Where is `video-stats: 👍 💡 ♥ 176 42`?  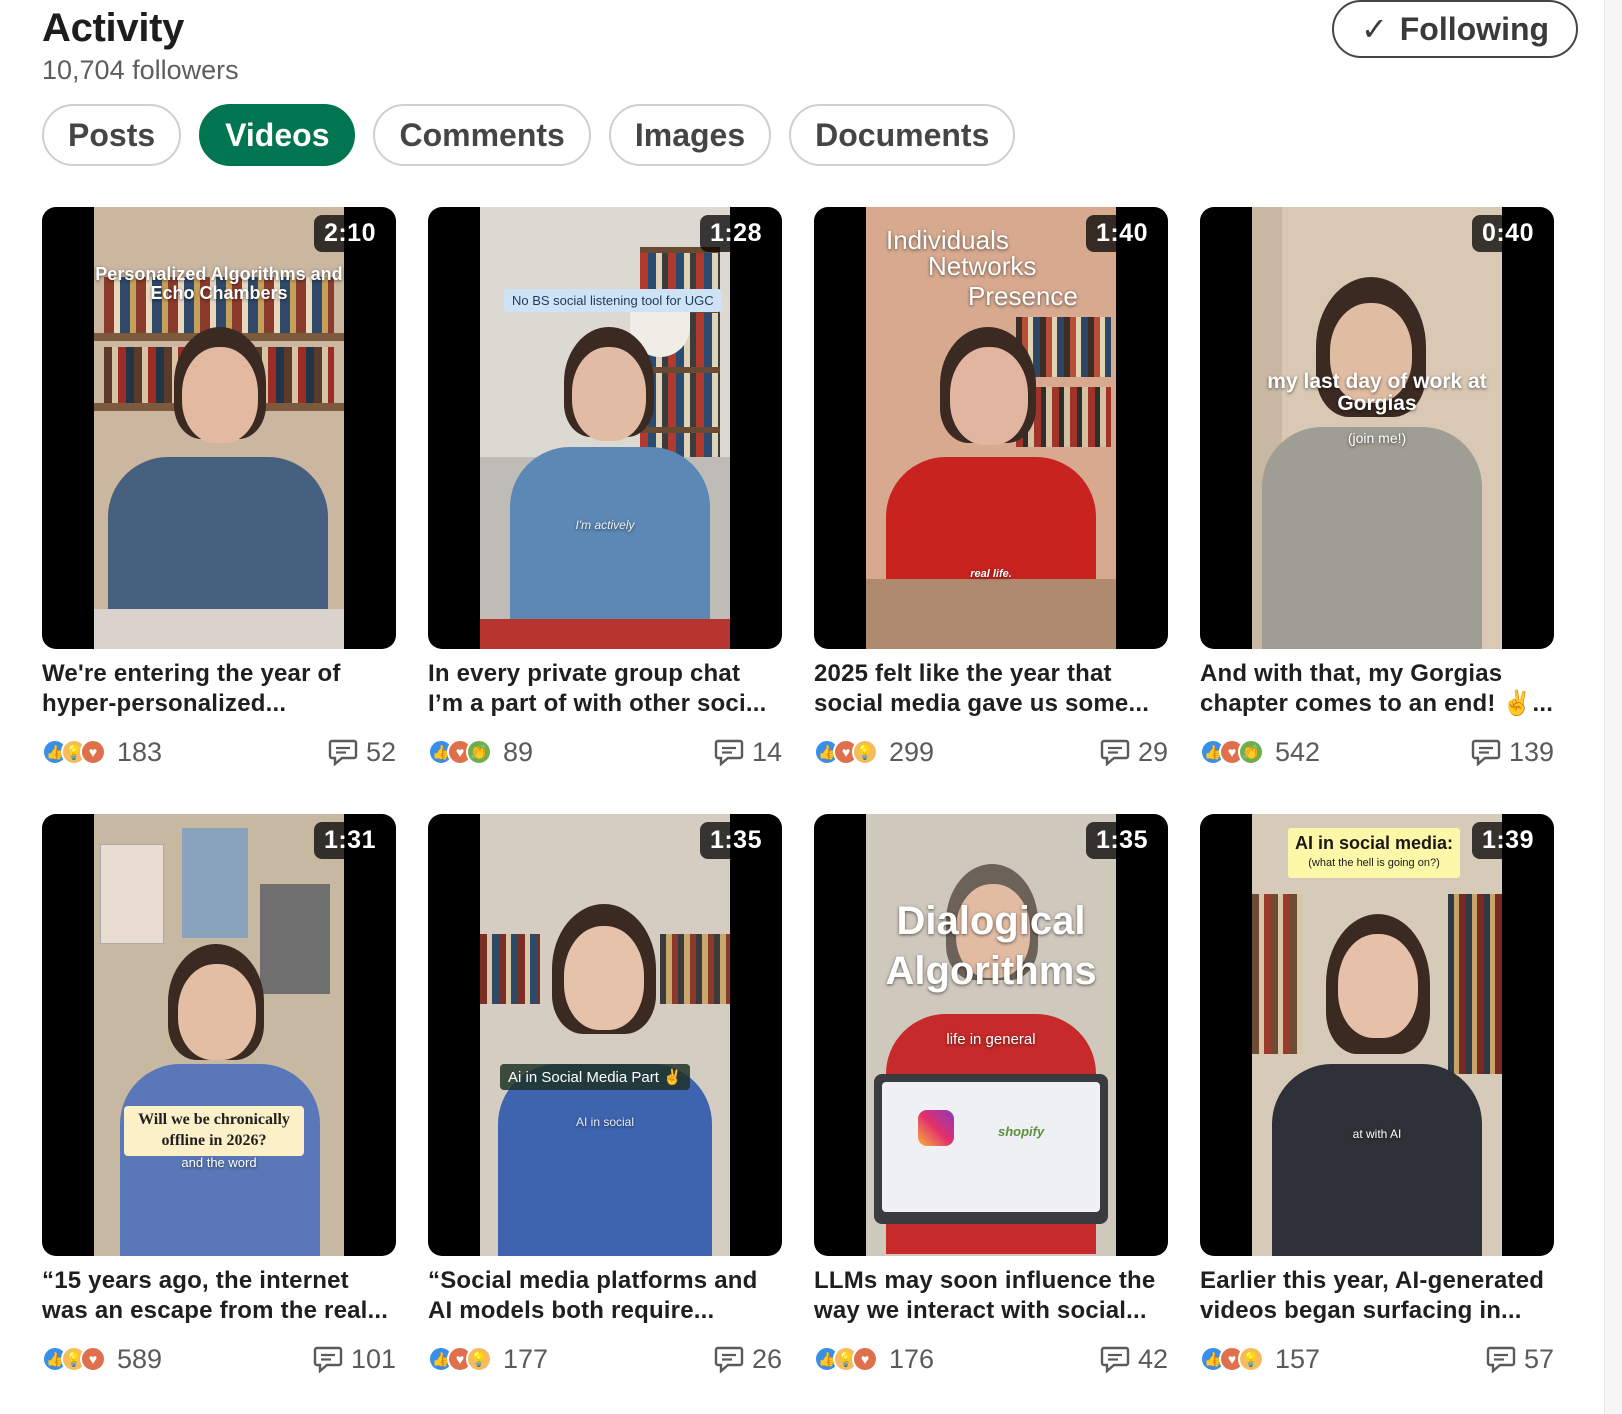
video-stats: 👍 💡 ♥ 176 42 is located at coordinates (991, 1359).